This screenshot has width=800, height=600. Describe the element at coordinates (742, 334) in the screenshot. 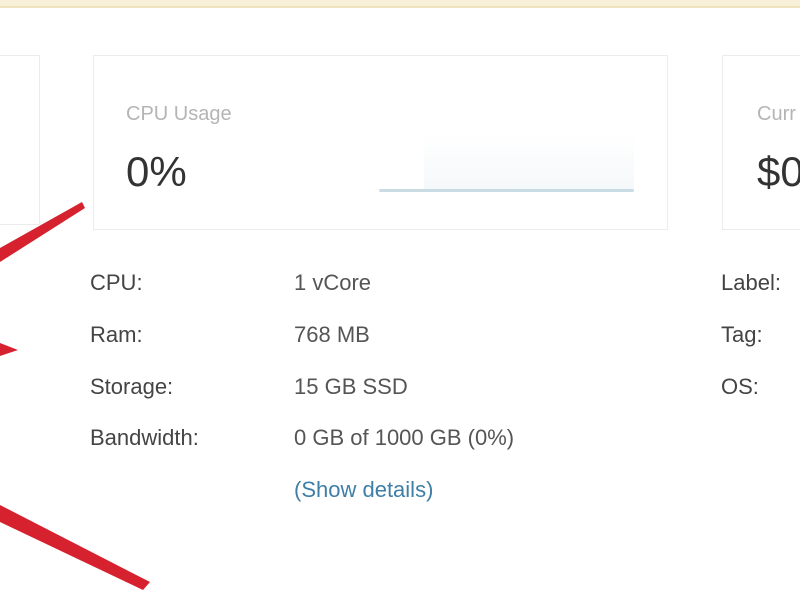

I see `meta-label-tag: Tag:` at that location.